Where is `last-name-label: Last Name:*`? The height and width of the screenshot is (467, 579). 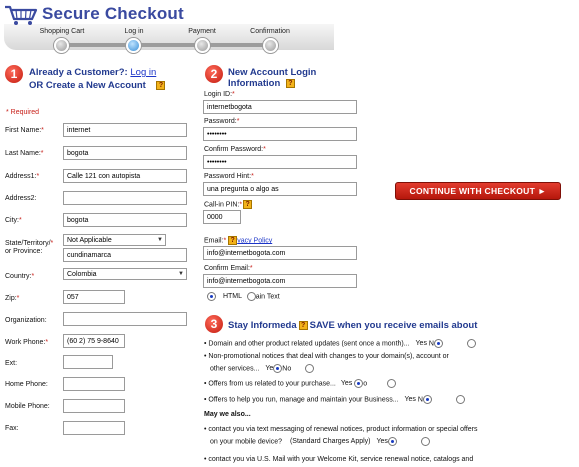 last-name-label: Last Name:* is located at coordinates (24, 153).